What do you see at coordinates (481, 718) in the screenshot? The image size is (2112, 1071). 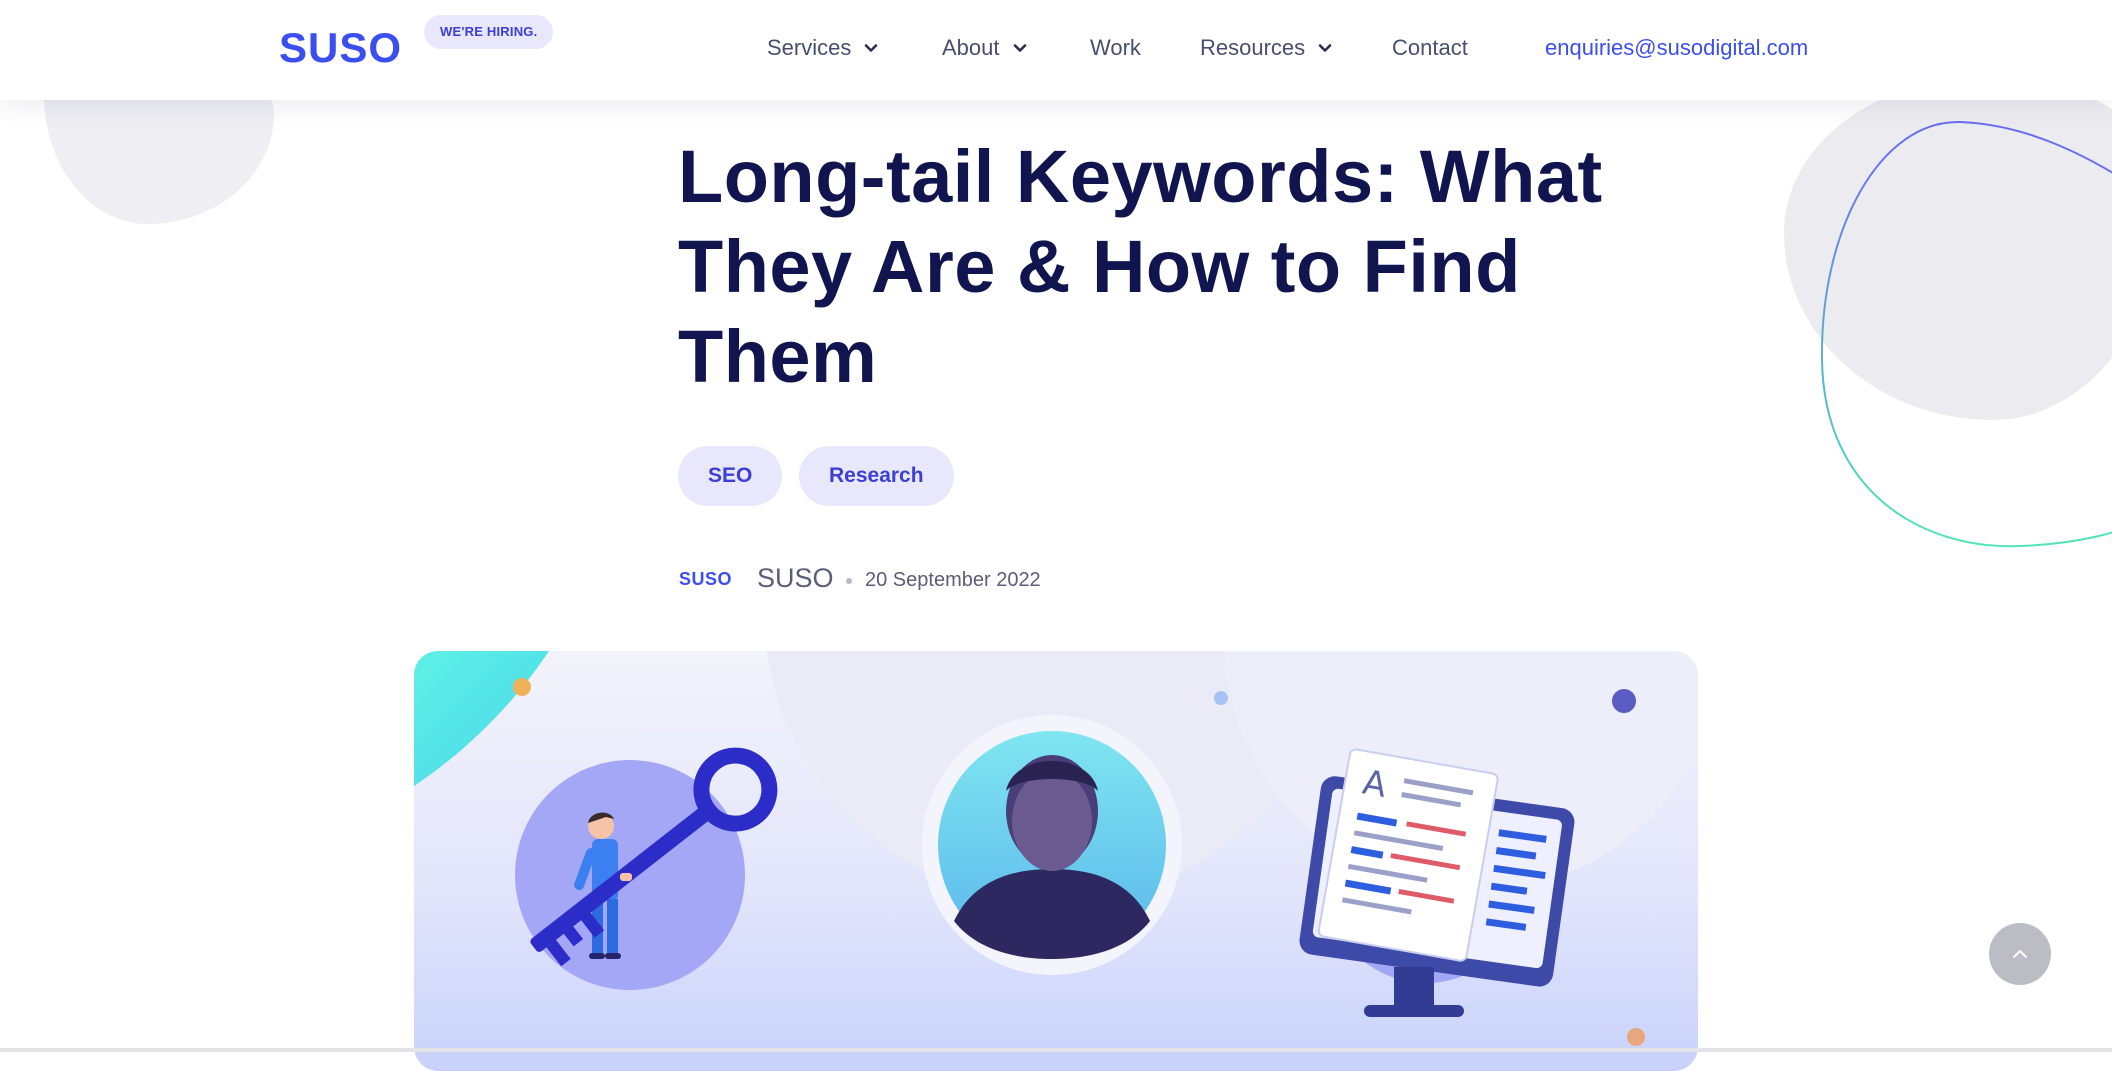 I see `corner-shape` at bounding box center [481, 718].